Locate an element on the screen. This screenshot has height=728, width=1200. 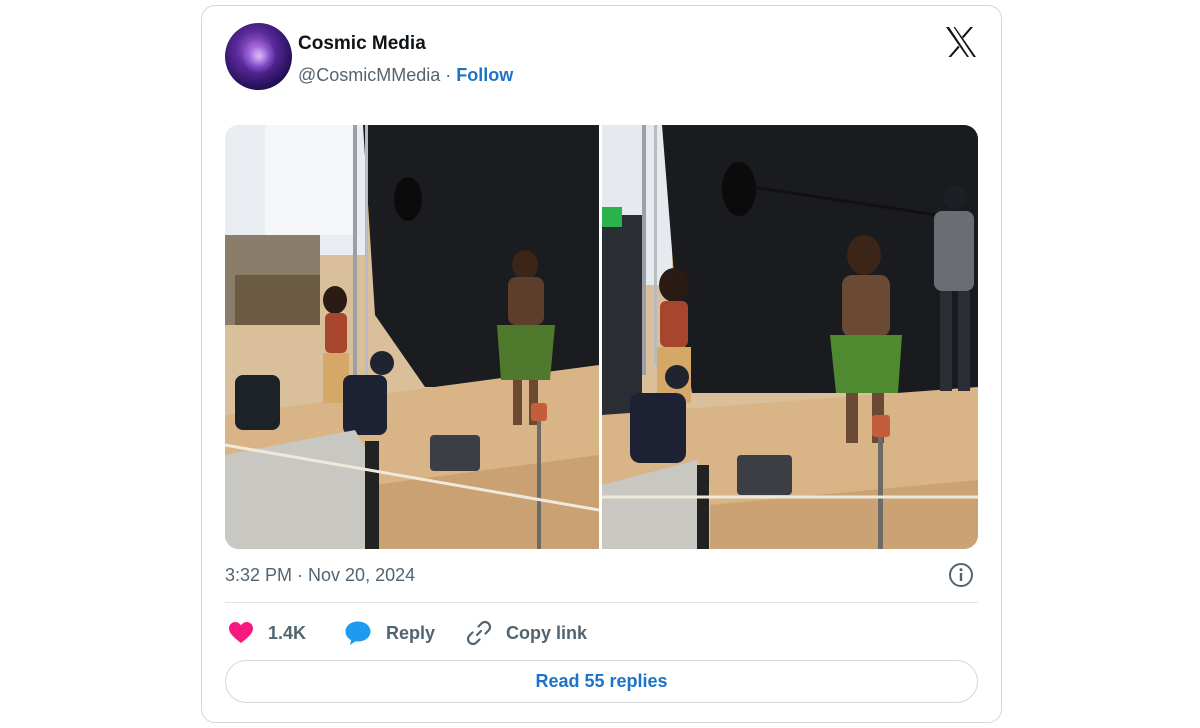
x-logo-icon is located at coordinates (961, 42).